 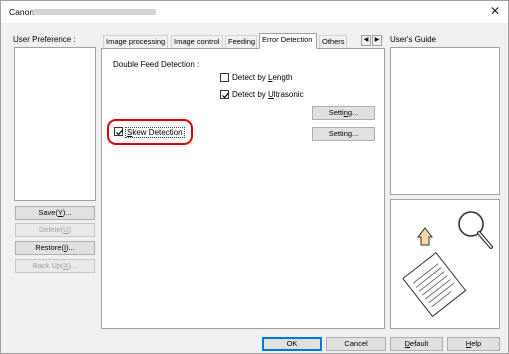 What do you see at coordinates (495, 11) in the screenshot?
I see `close-icon: ✕` at bounding box center [495, 11].